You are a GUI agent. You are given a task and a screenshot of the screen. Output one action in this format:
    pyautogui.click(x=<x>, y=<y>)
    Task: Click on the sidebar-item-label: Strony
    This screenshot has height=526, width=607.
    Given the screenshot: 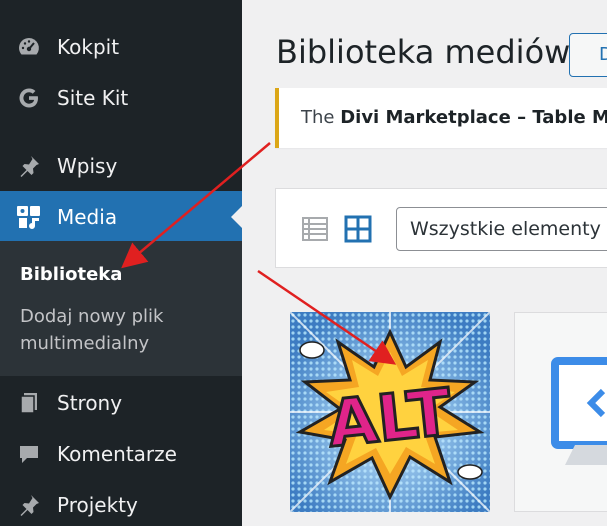 What is the action you would take?
    pyautogui.click(x=90, y=402)
    